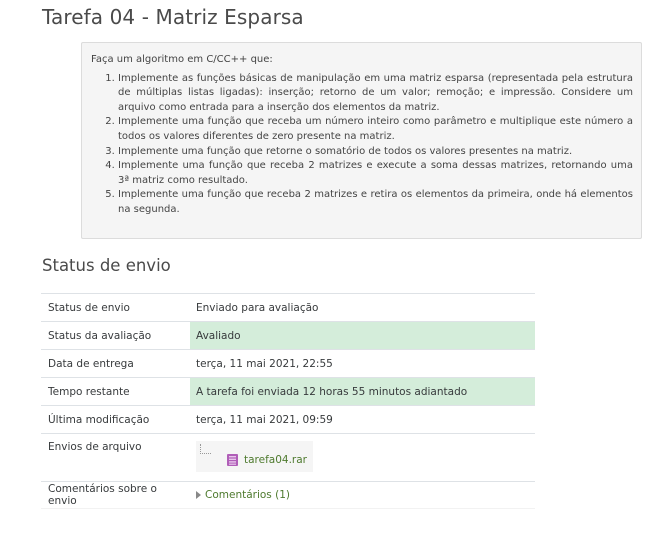 This screenshot has height=548, width=670. What do you see at coordinates (275, 460) in the screenshot?
I see `submitted-file-link: tarefa04.rar` at bounding box center [275, 460].